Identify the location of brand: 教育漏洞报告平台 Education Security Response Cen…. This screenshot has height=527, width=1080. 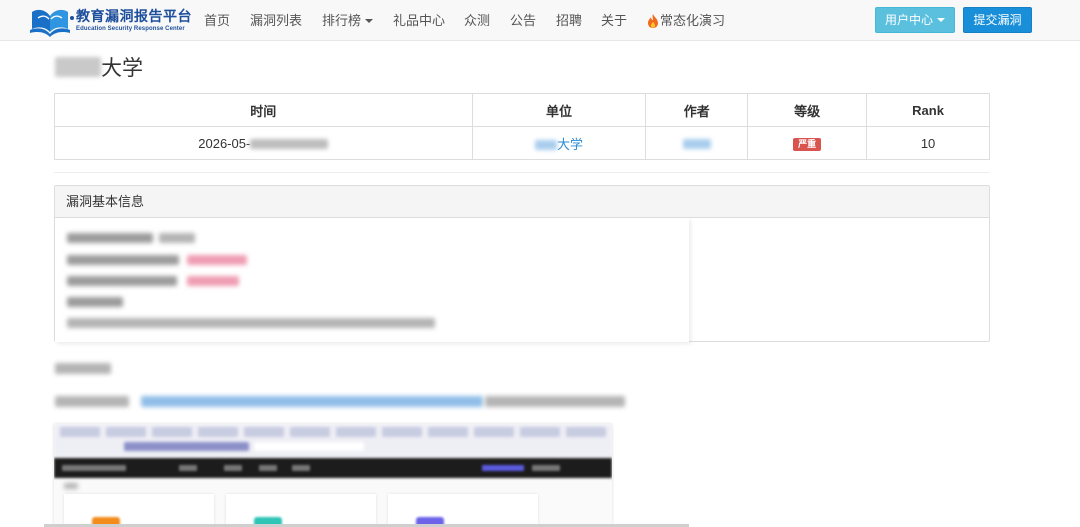
(110, 20).